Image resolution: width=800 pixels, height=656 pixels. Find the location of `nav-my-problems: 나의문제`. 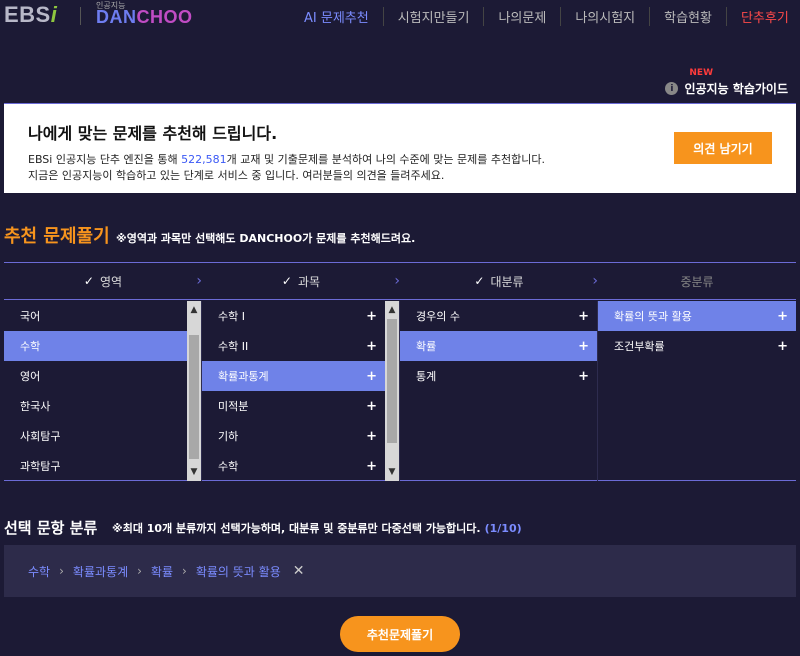

nav-my-problems: 나의문제 is located at coordinates (521, 16).